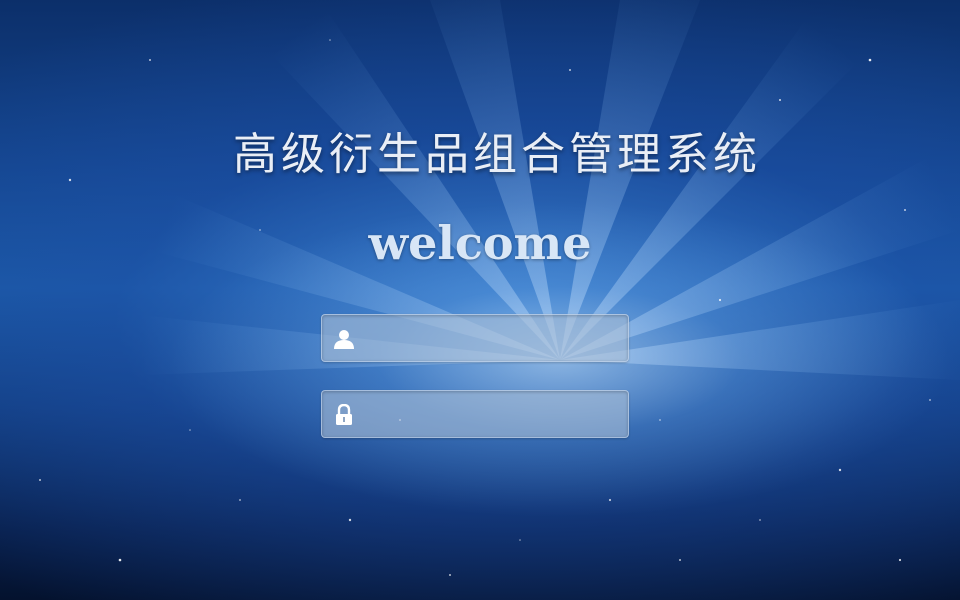 The height and width of the screenshot is (600, 960). Describe the element at coordinates (494, 338) in the screenshot. I see `username-input` at that location.